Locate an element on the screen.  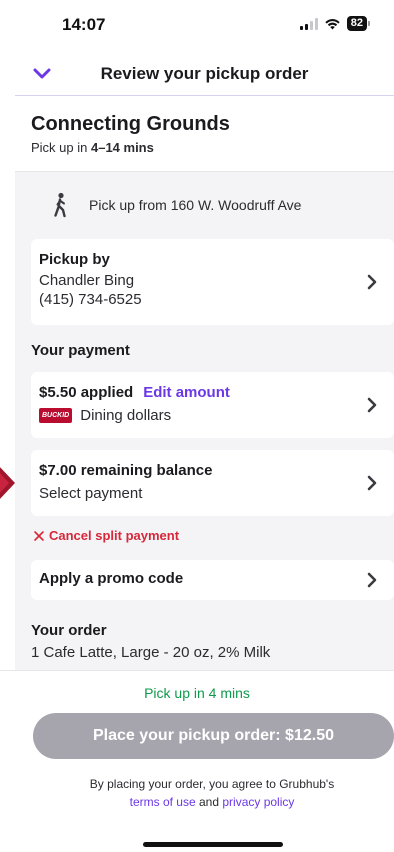
header-bar: Review your pickup order is located at coordinates (204, 74).